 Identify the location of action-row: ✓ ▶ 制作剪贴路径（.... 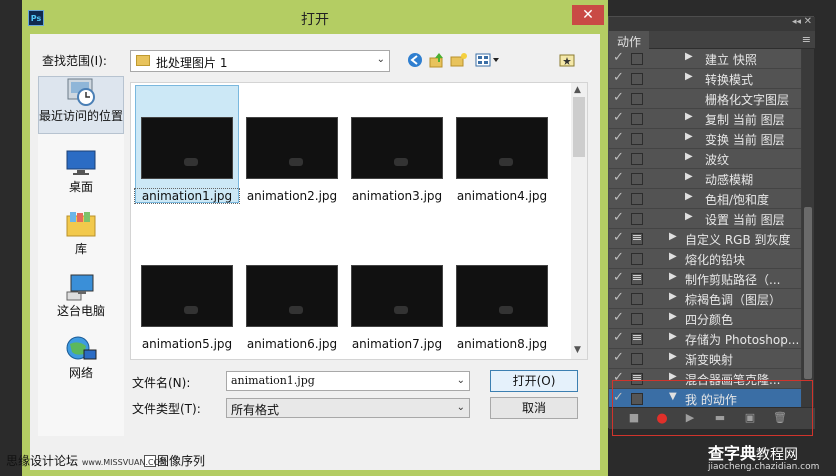
(705, 279).